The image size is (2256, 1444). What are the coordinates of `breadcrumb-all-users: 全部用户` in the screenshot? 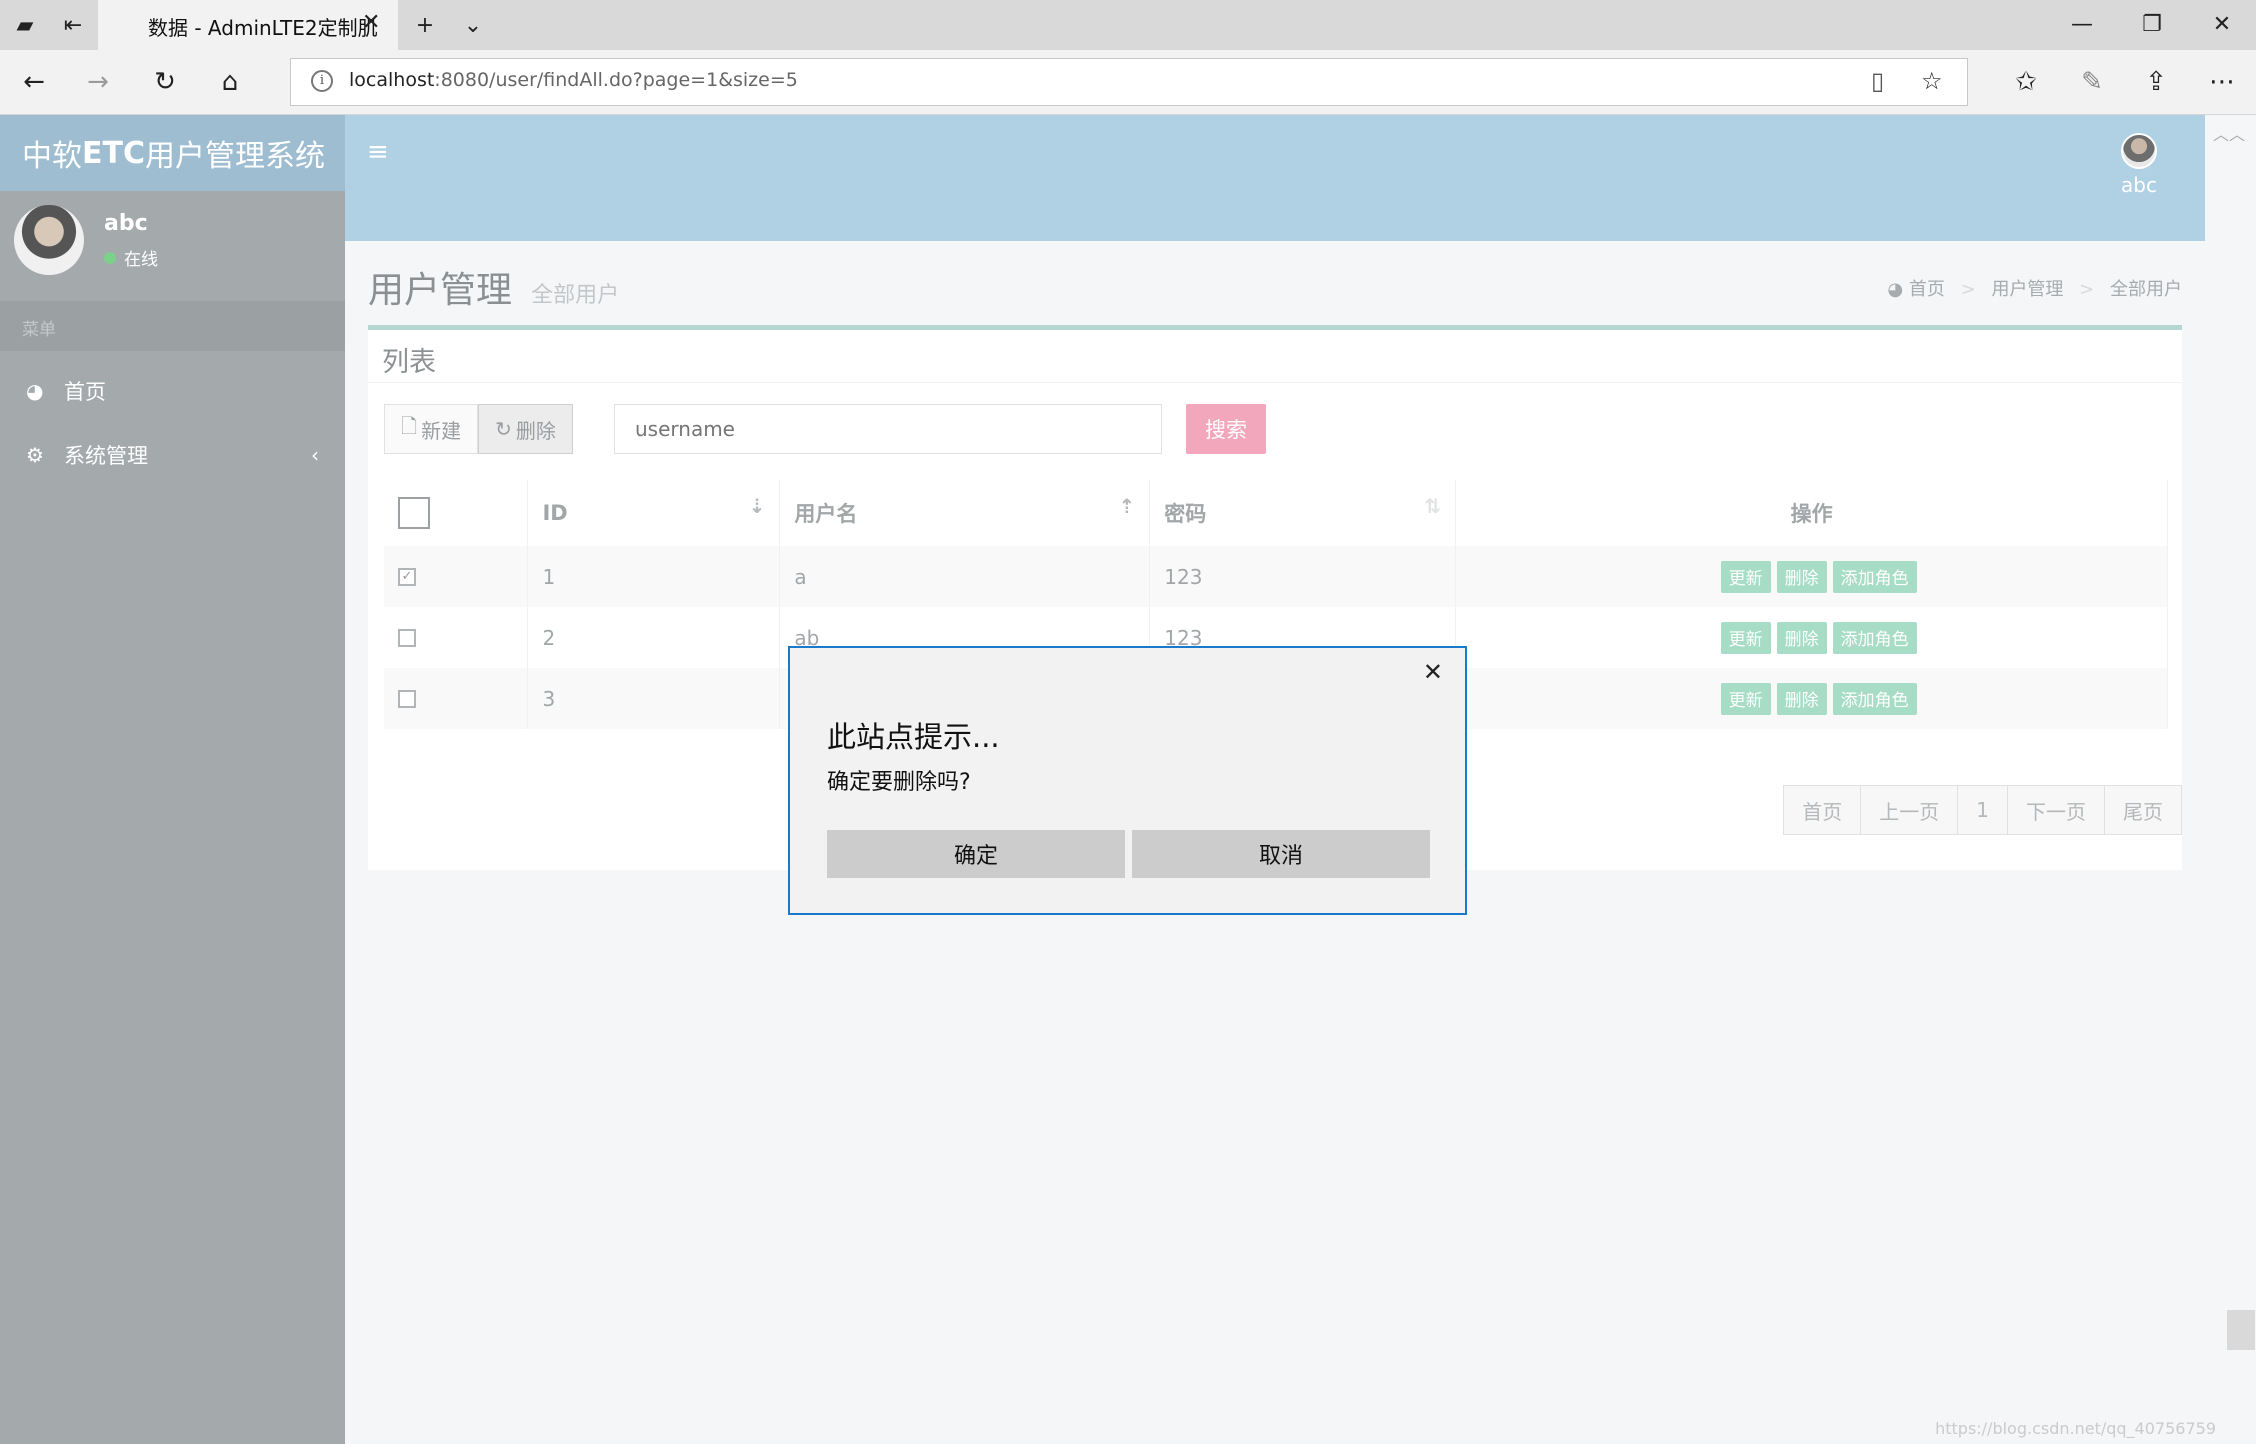 It's located at (2146, 289).